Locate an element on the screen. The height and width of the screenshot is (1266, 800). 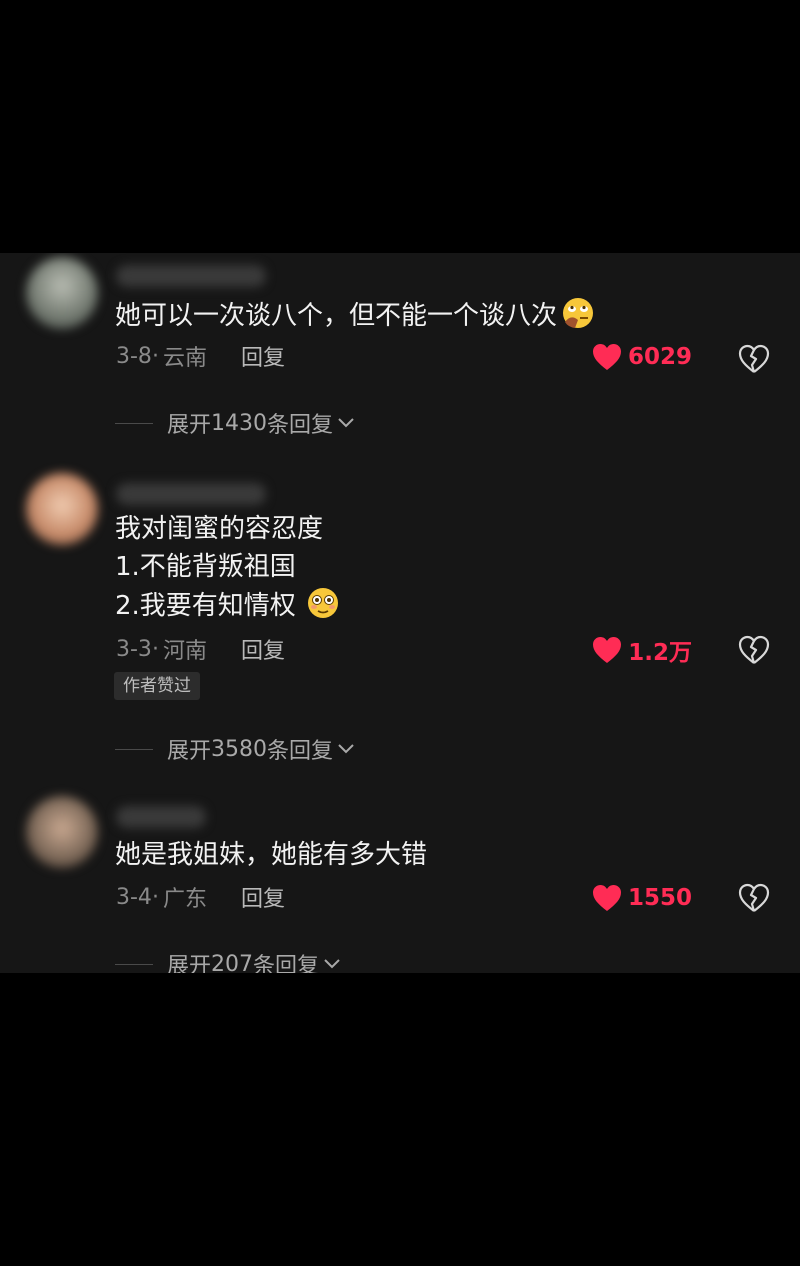
expand-replies: 展开 3580 条回复 is located at coordinates (235, 749).